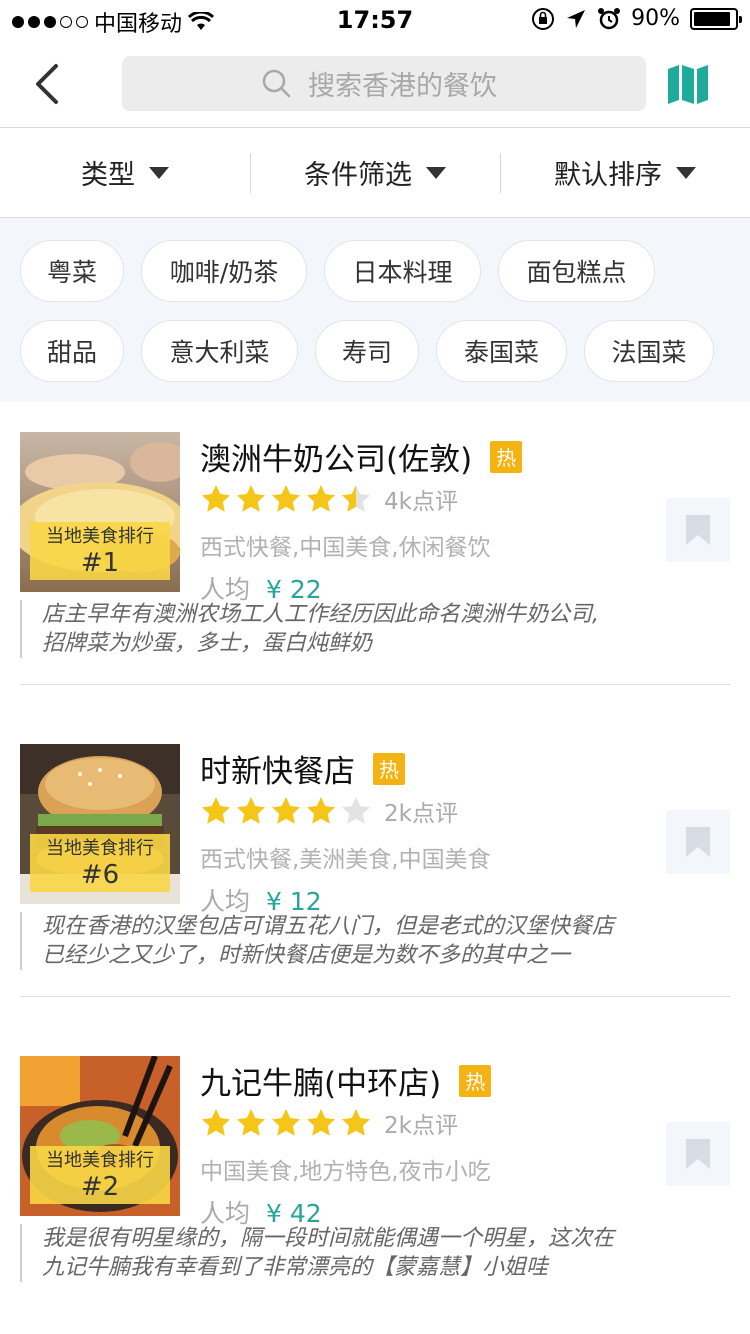  Describe the element at coordinates (219, 351) in the screenshot. I see `chip-italian: 意大利菜` at that location.